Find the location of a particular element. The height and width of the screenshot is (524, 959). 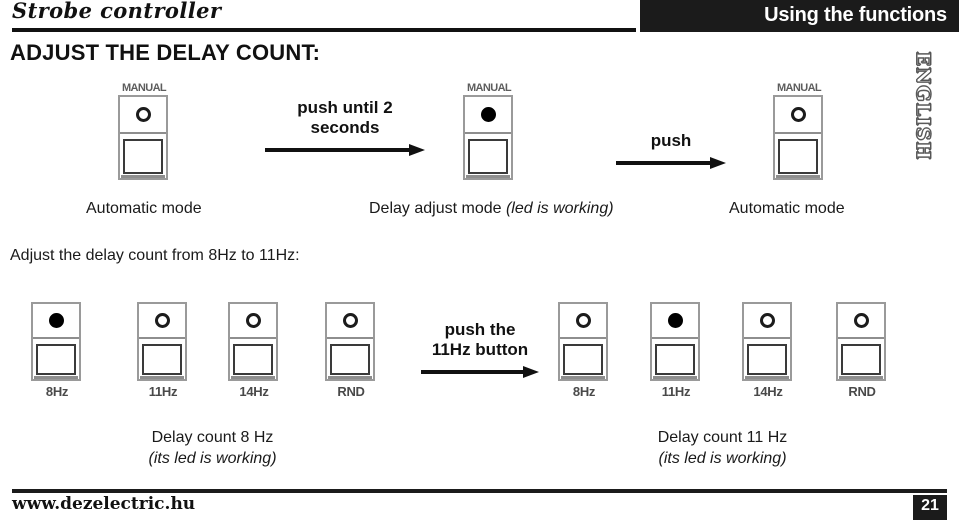

caption-delay-adjust-mode: Delay adjust mode (led is working) is located at coordinates (491, 209).